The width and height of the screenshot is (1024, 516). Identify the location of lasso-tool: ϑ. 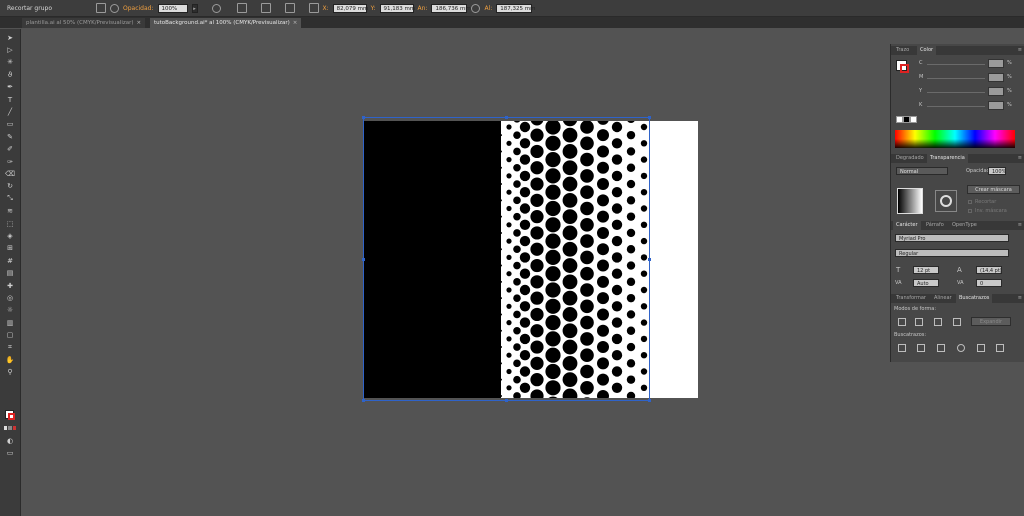
(10, 74).